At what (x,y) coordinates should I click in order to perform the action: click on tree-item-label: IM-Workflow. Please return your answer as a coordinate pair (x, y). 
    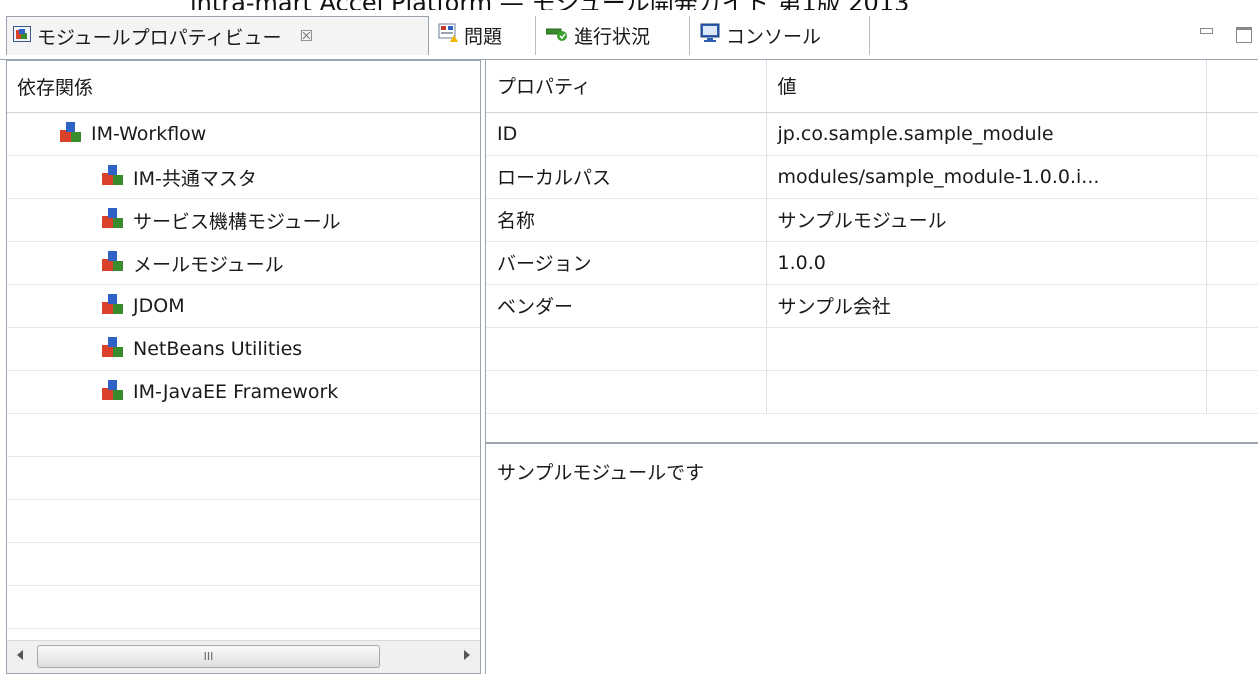
    Looking at the image, I should click on (149, 134).